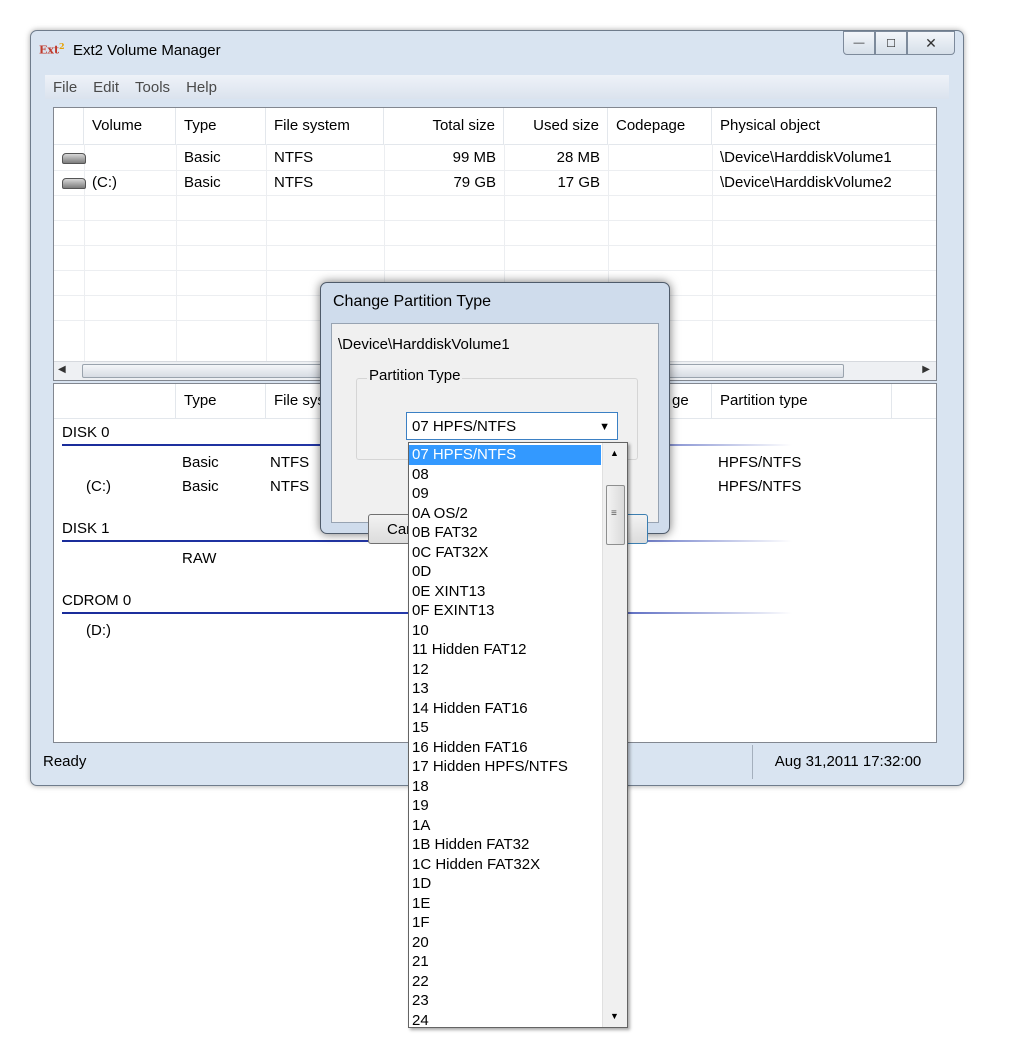  Describe the element at coordinates (199, 558) in the screenshot. I see `partition-type-label: RAW` at that location.